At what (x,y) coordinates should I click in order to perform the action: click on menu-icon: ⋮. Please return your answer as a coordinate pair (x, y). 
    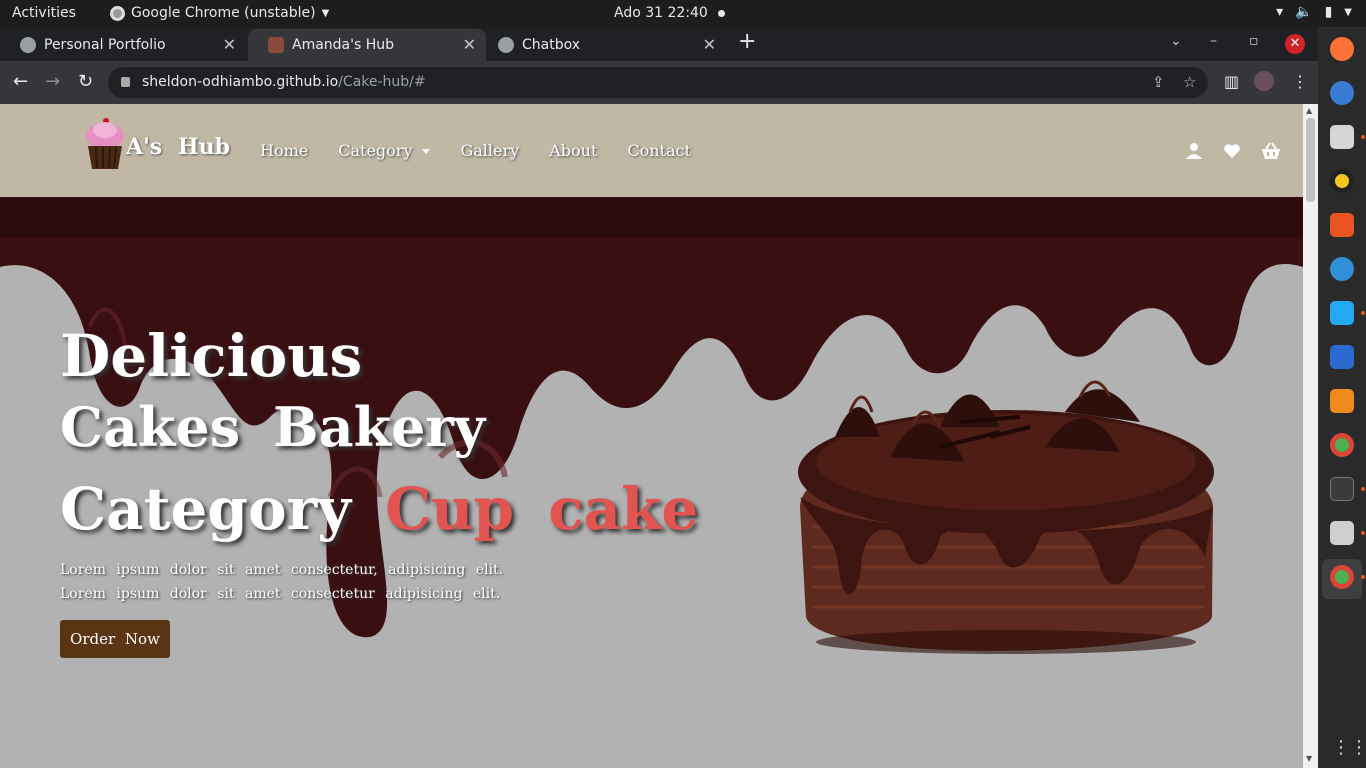
    Looking at the image, I should click on (1300, 81).